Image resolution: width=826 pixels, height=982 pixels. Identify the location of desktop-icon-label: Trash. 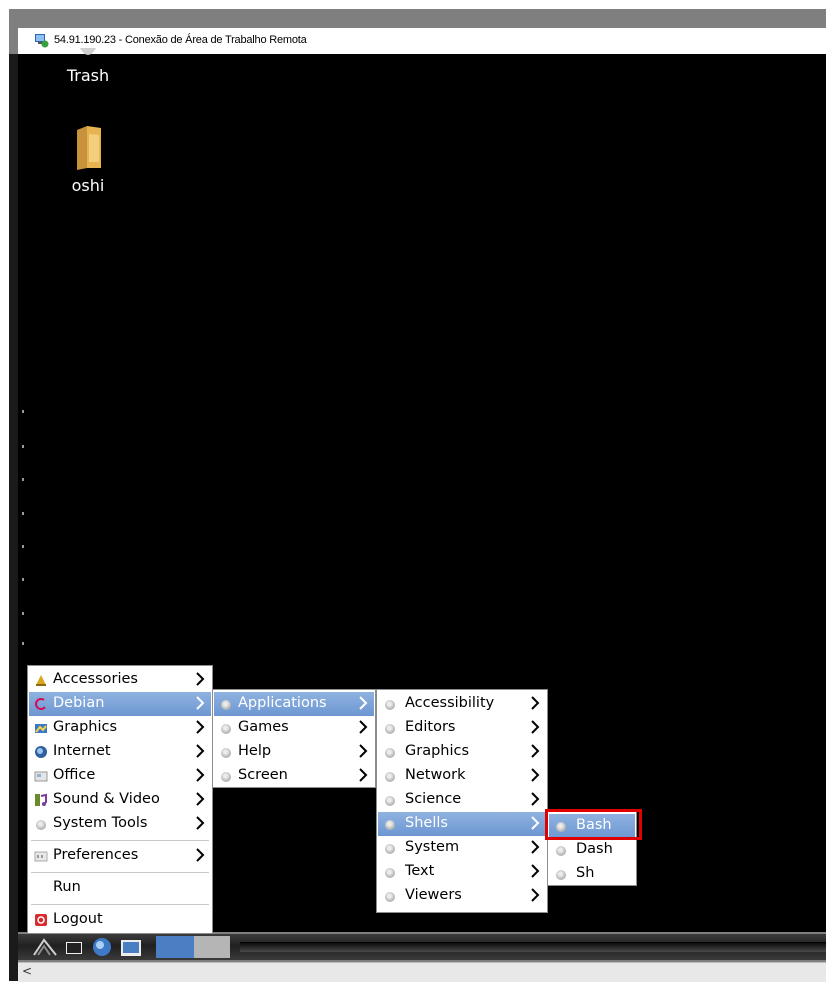
(88, 75).